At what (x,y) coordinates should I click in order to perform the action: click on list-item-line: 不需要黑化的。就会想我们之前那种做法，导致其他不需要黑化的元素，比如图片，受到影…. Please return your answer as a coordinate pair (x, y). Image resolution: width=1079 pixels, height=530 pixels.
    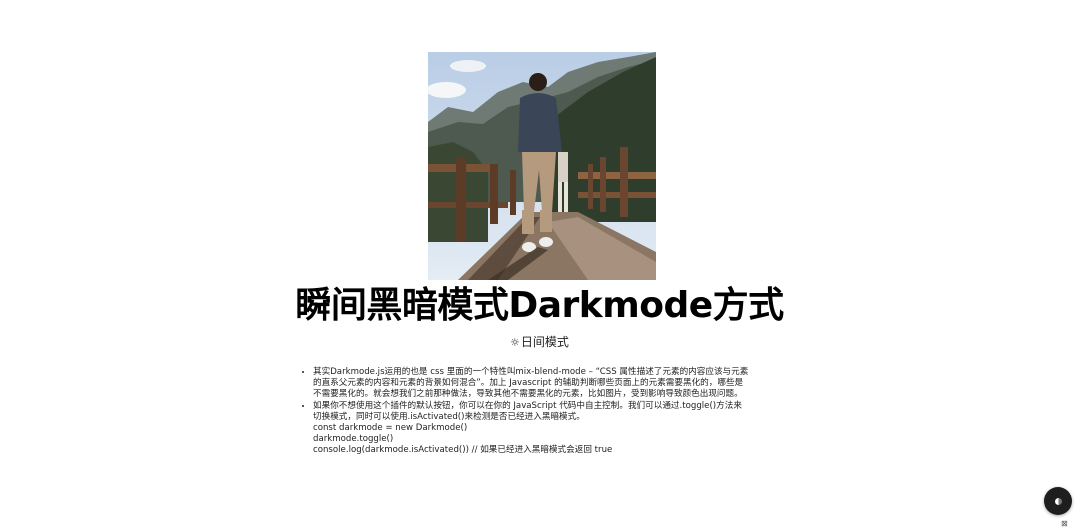
    Looking at the image, I should click on (528, 394).